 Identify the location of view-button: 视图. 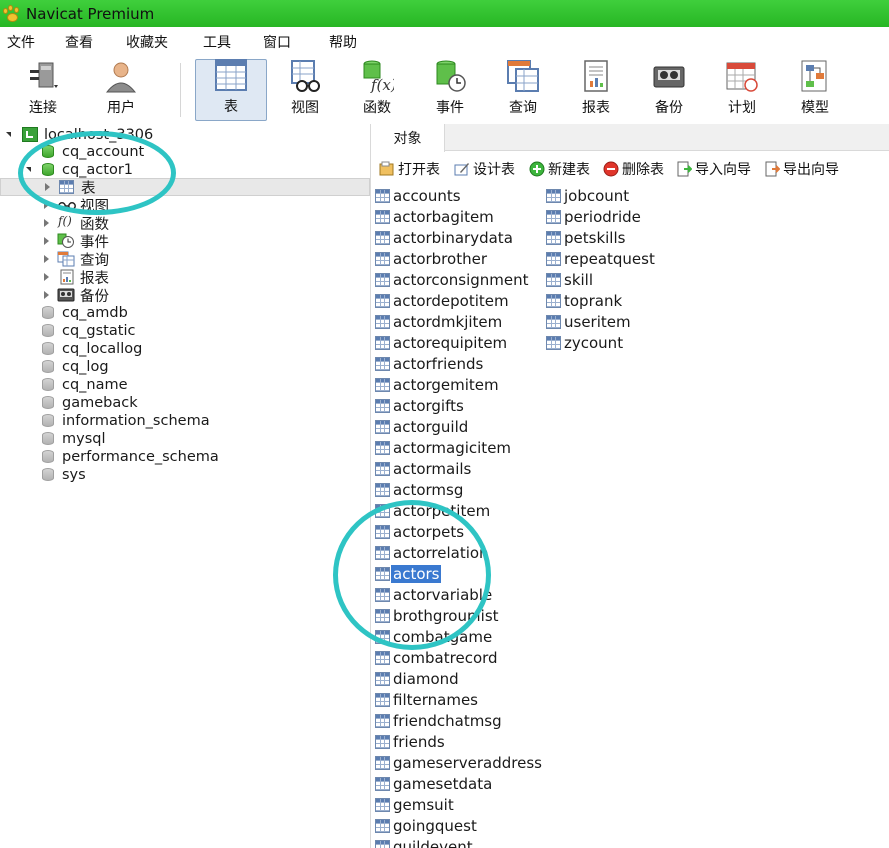
(305, 90).